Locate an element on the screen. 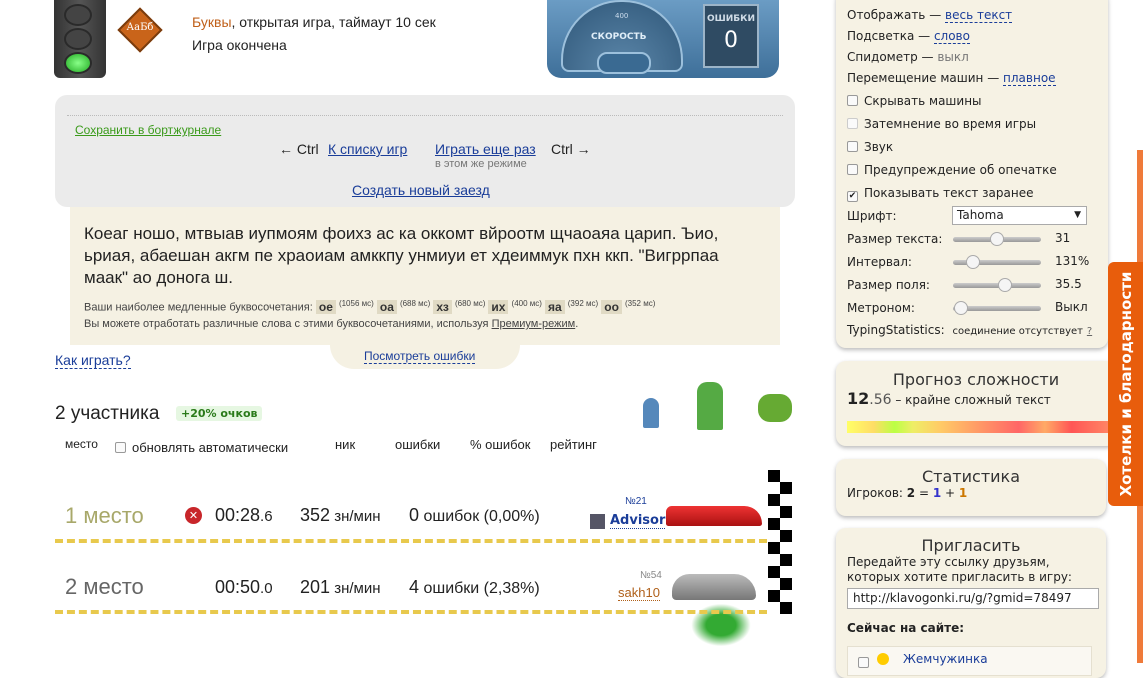 This screenshot has width=1143, height=678. player-nick: sakh10 is located at coordinates (639, 593).